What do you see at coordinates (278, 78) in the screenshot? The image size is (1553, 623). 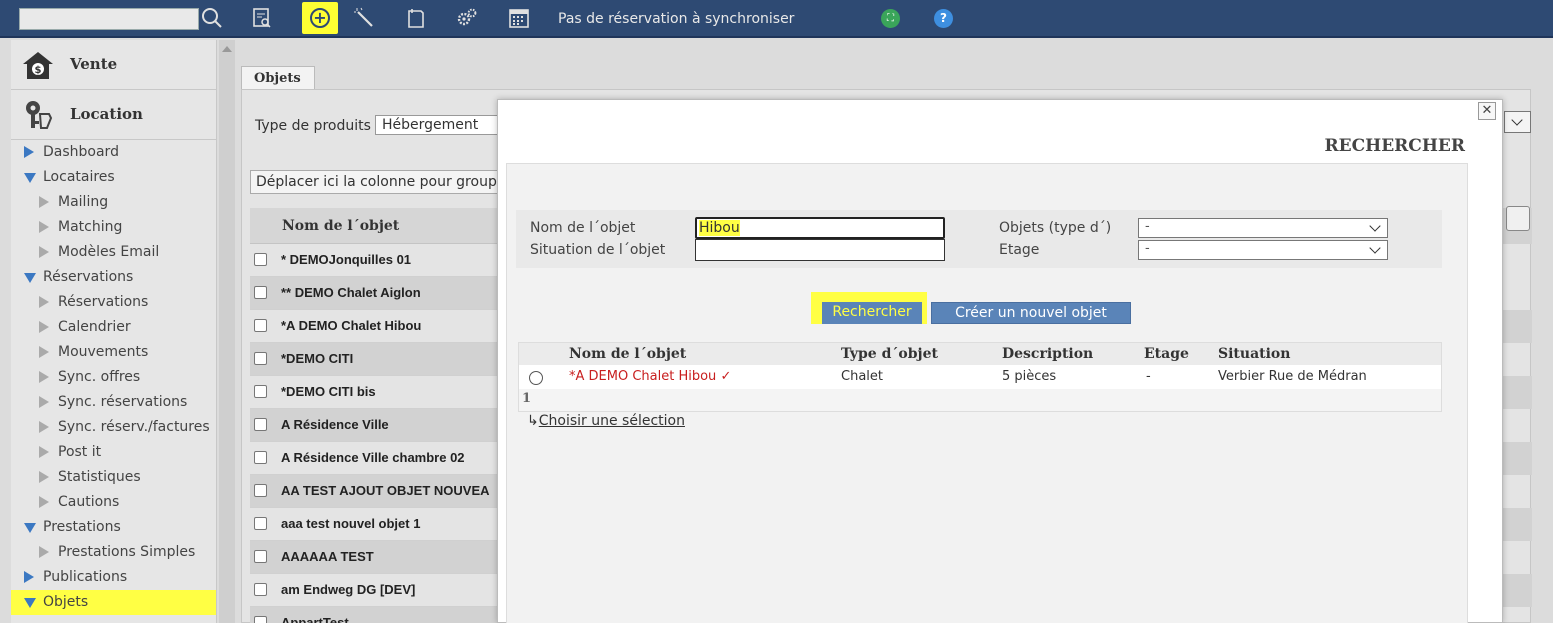 I see `tab-objets: Objets` at bounding box center [278, 78].